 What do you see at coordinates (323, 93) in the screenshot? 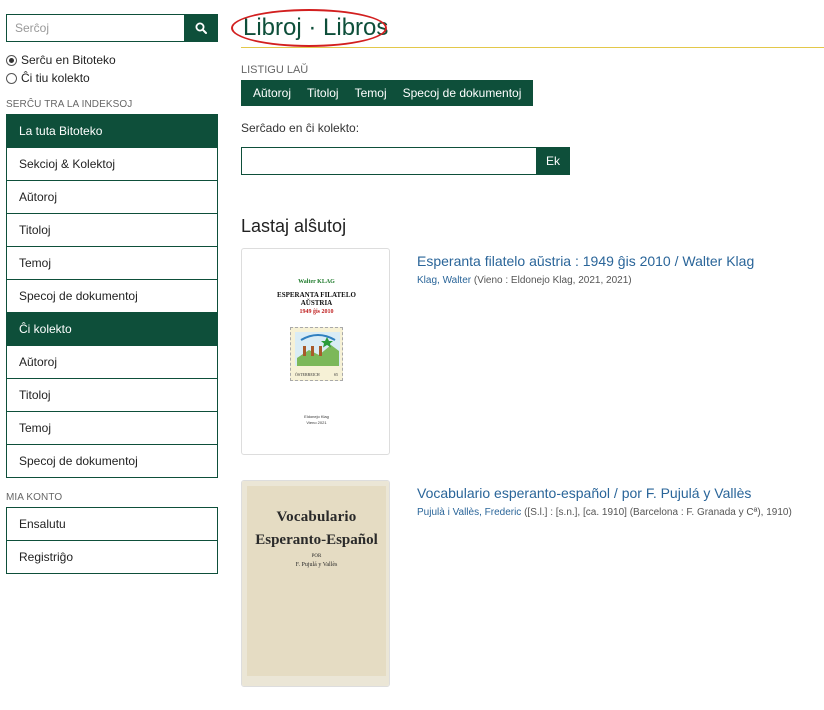
I see `browse-titles: Titoloj` at bounding box center [323, 93].